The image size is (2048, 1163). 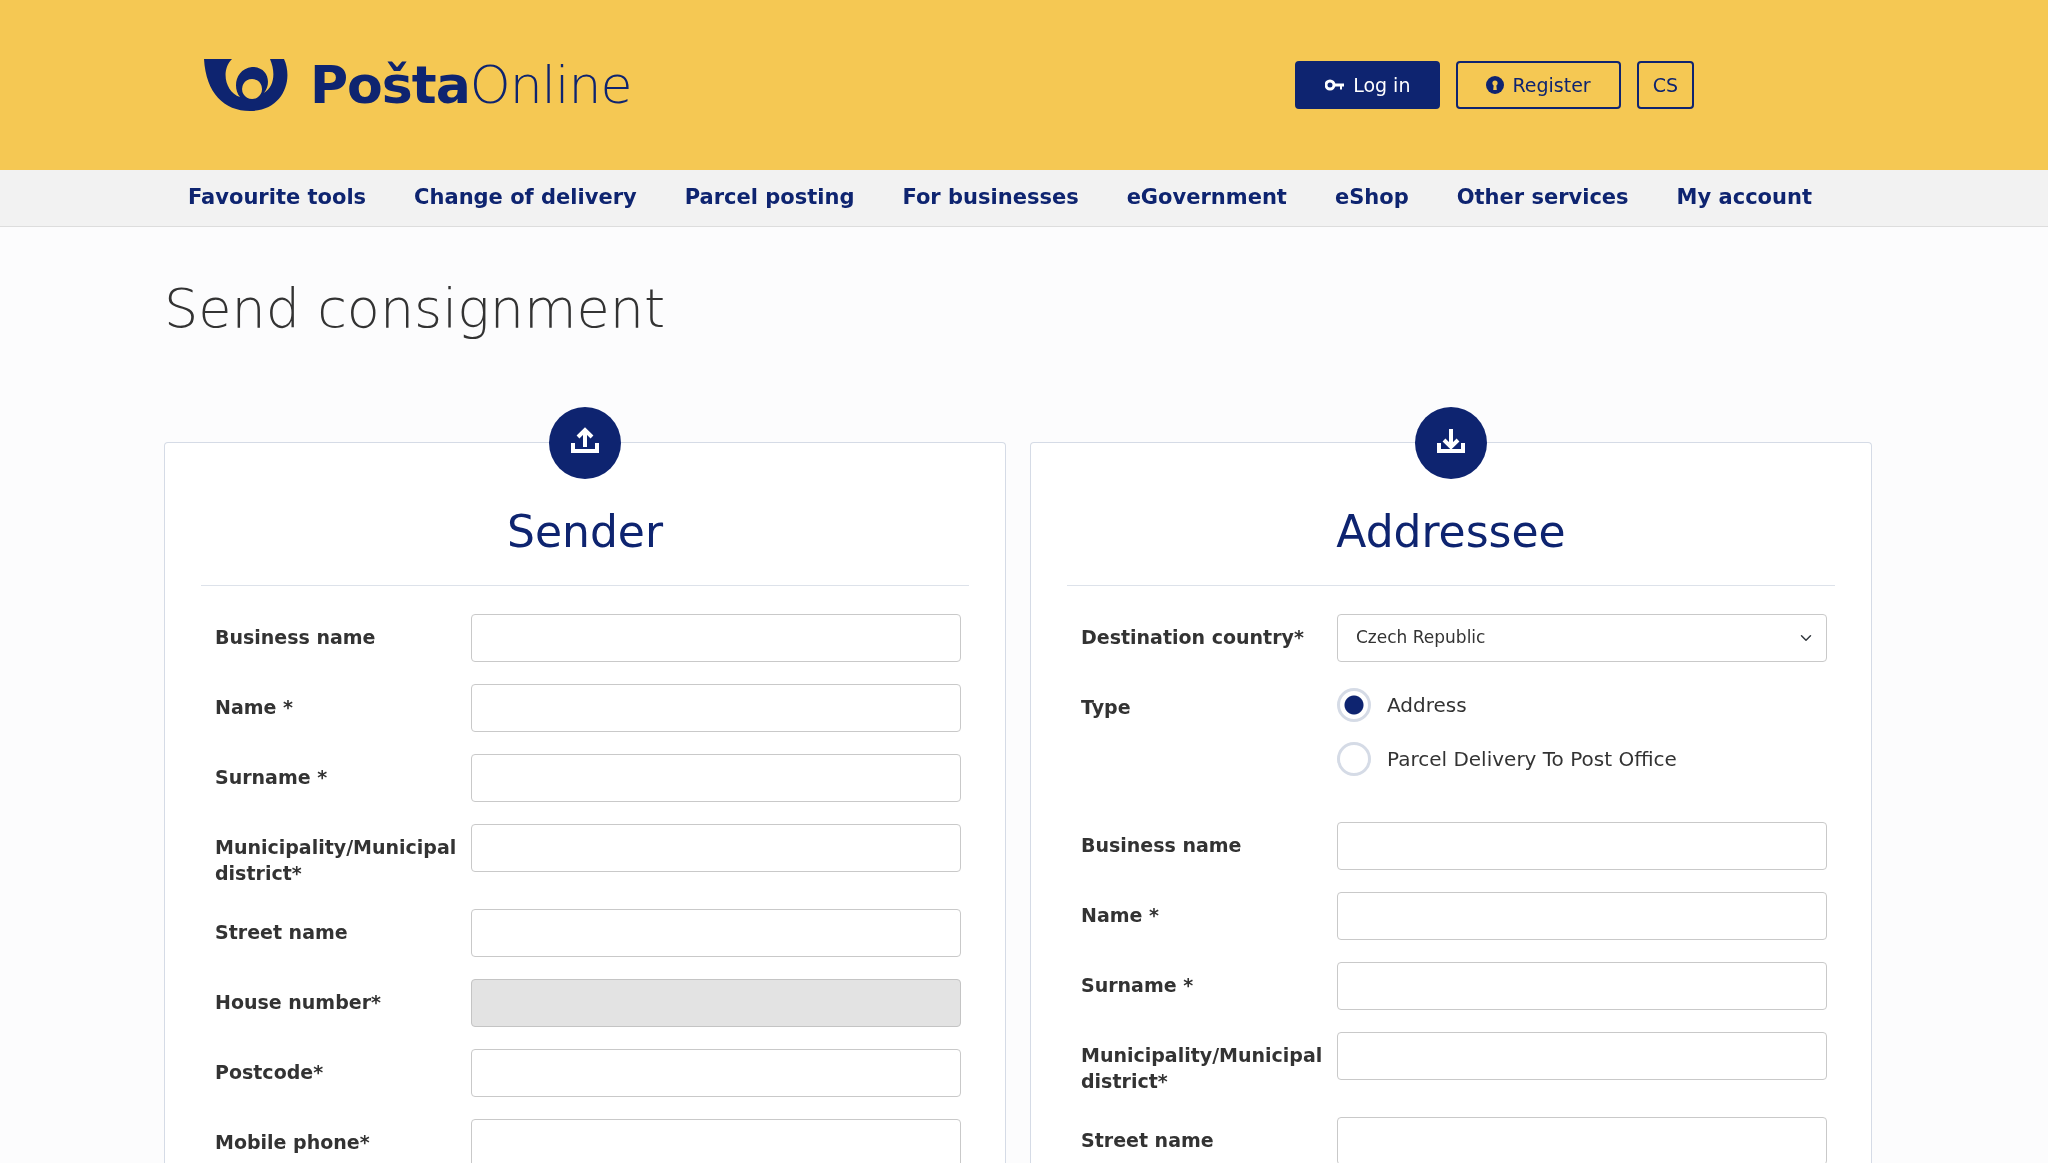 What do you see at coordinates (1193, 637) in the screenshot?
I see `field-label: Destination country*` at bounding box center [1193, 637].